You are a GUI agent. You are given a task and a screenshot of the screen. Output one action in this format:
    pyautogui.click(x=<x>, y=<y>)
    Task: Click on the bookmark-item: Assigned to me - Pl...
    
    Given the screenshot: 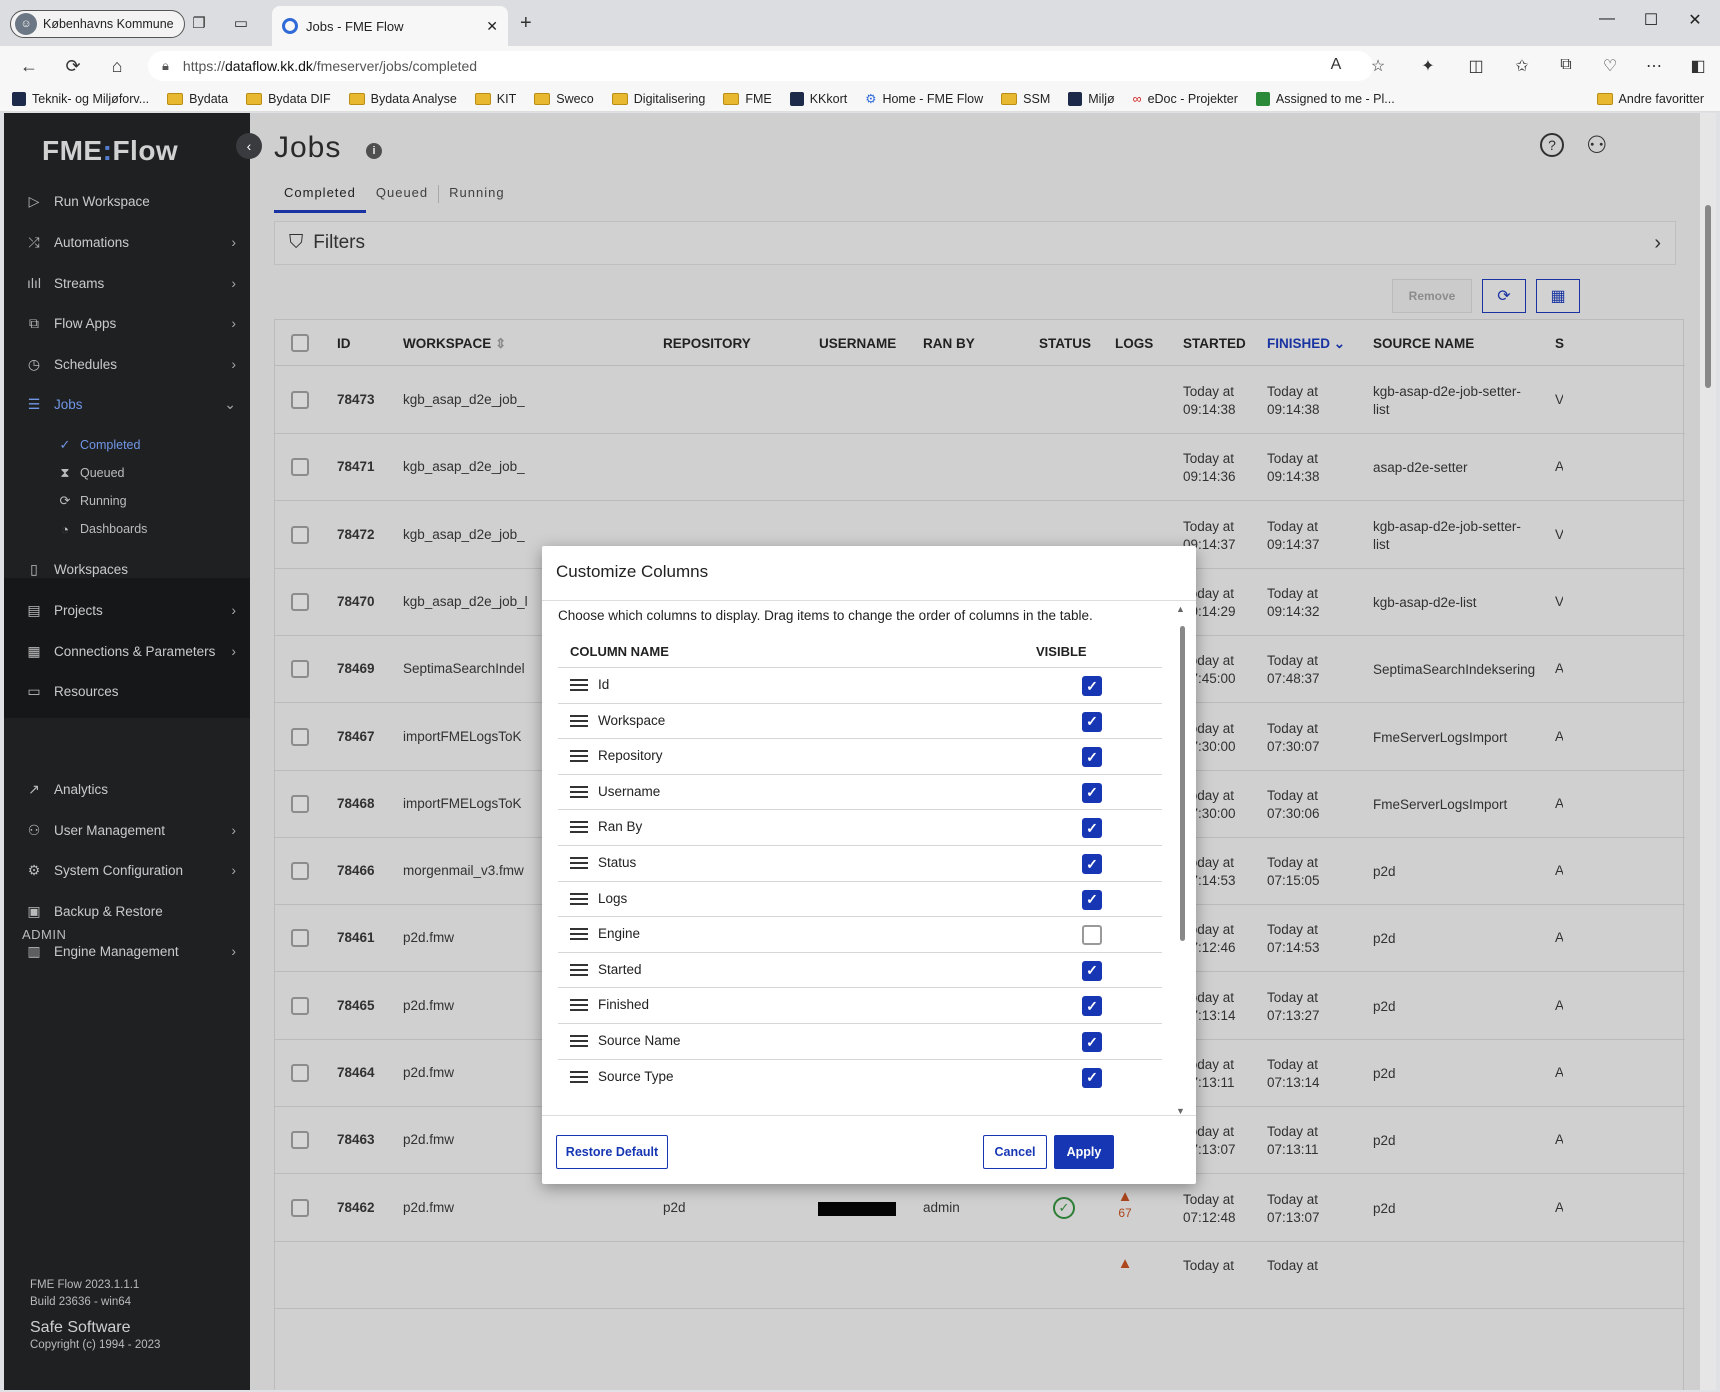 What is the action you would take?
    pyautogui.click(x=1325, y=98)
    